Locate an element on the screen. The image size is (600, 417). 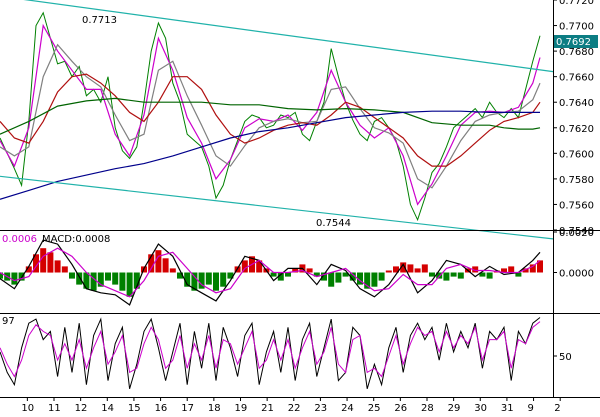
price-y-tick-label: 0.7600 is located at coordinates (576, 154).